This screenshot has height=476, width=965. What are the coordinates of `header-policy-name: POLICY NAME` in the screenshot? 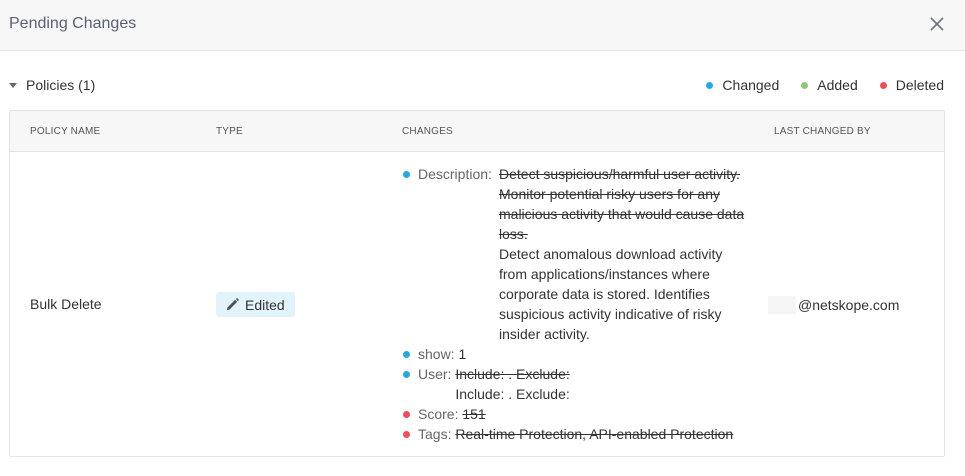 It's located at (65, 131).